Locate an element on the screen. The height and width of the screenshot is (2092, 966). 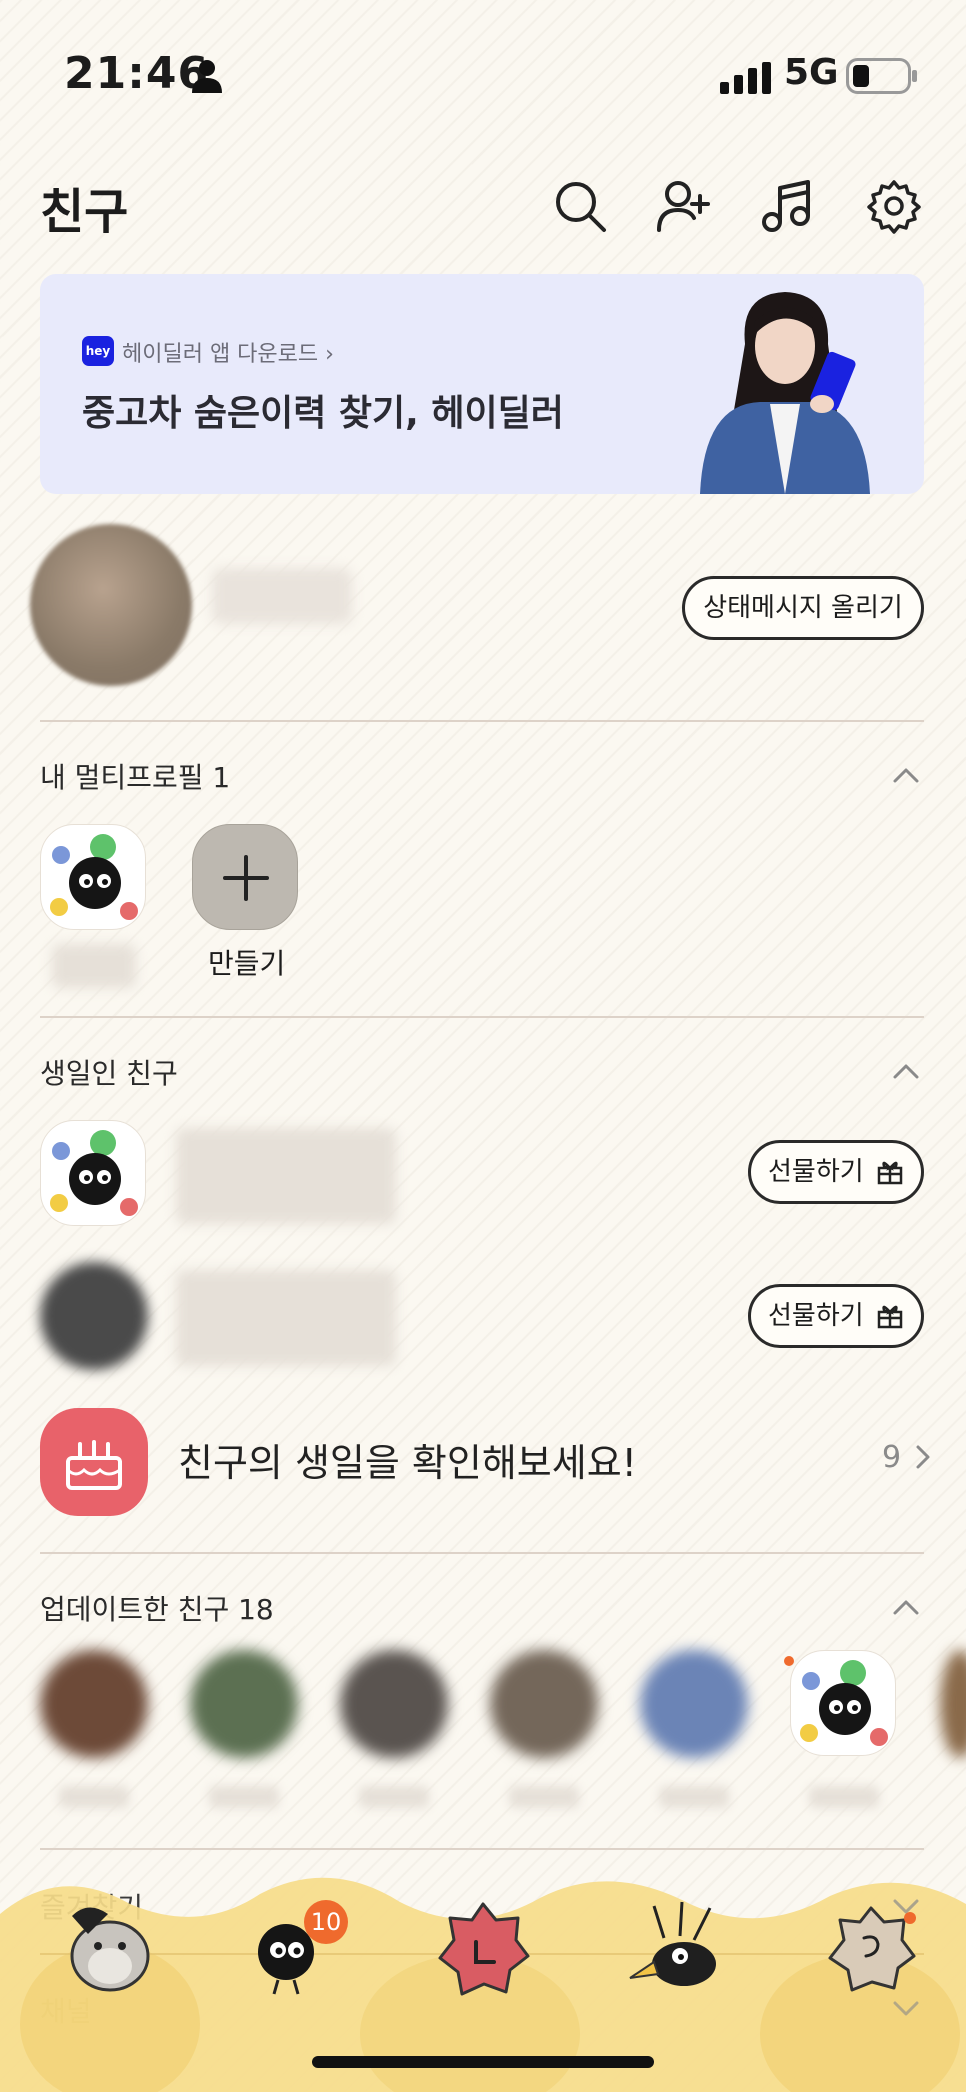
create-multi-profile-button is located at coordinates (245, 877).